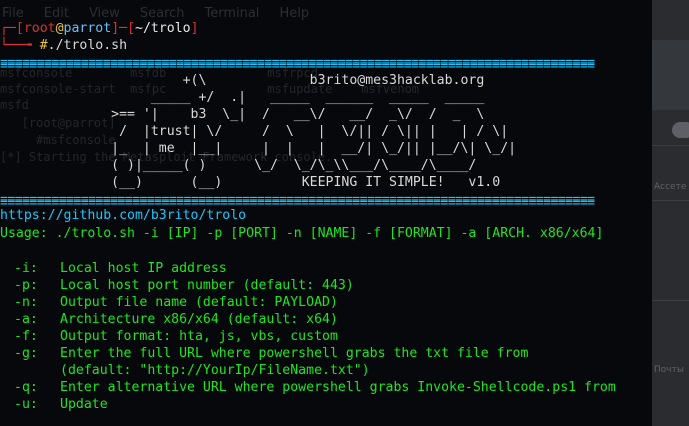 This screenshot has width=689, height=426. What do you see at coordinates (670, 187) in the screenshot?
I see `background-text: Ассете` at bounding box center [670, 187].